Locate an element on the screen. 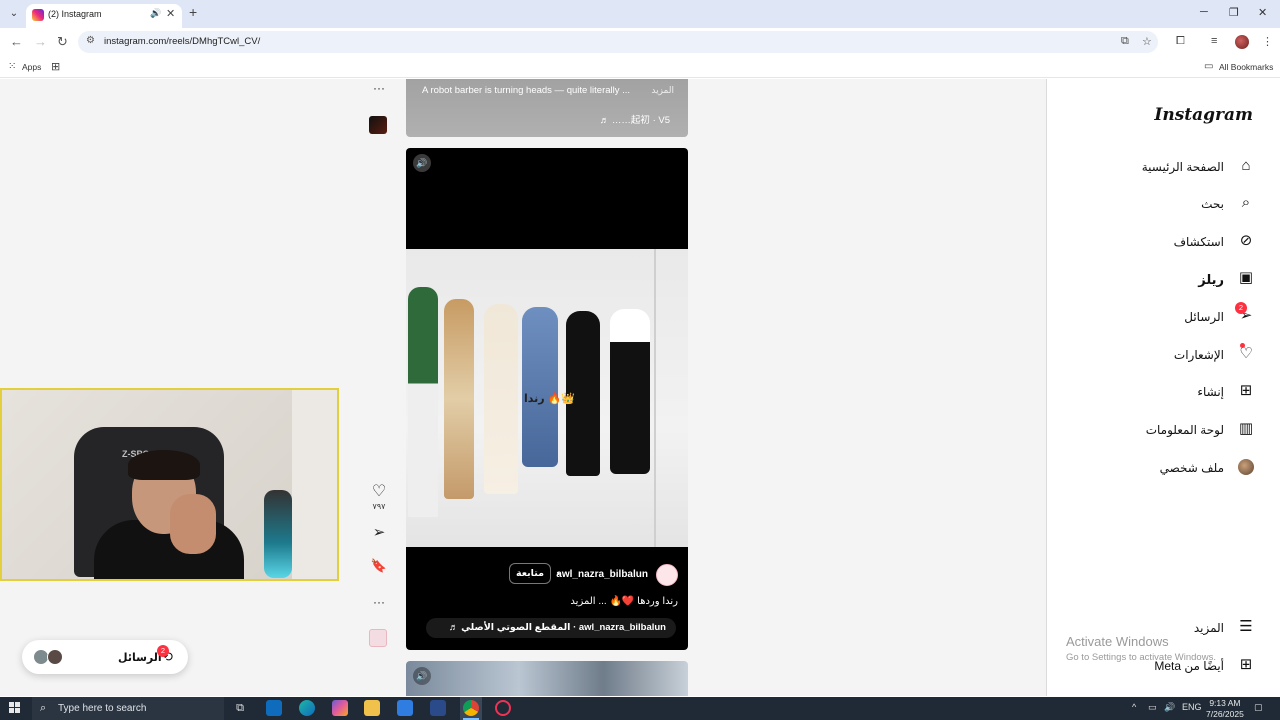 This screenshot has width=1280, height=720. language-indicator: ENG is located at coordinates (1192, 707).